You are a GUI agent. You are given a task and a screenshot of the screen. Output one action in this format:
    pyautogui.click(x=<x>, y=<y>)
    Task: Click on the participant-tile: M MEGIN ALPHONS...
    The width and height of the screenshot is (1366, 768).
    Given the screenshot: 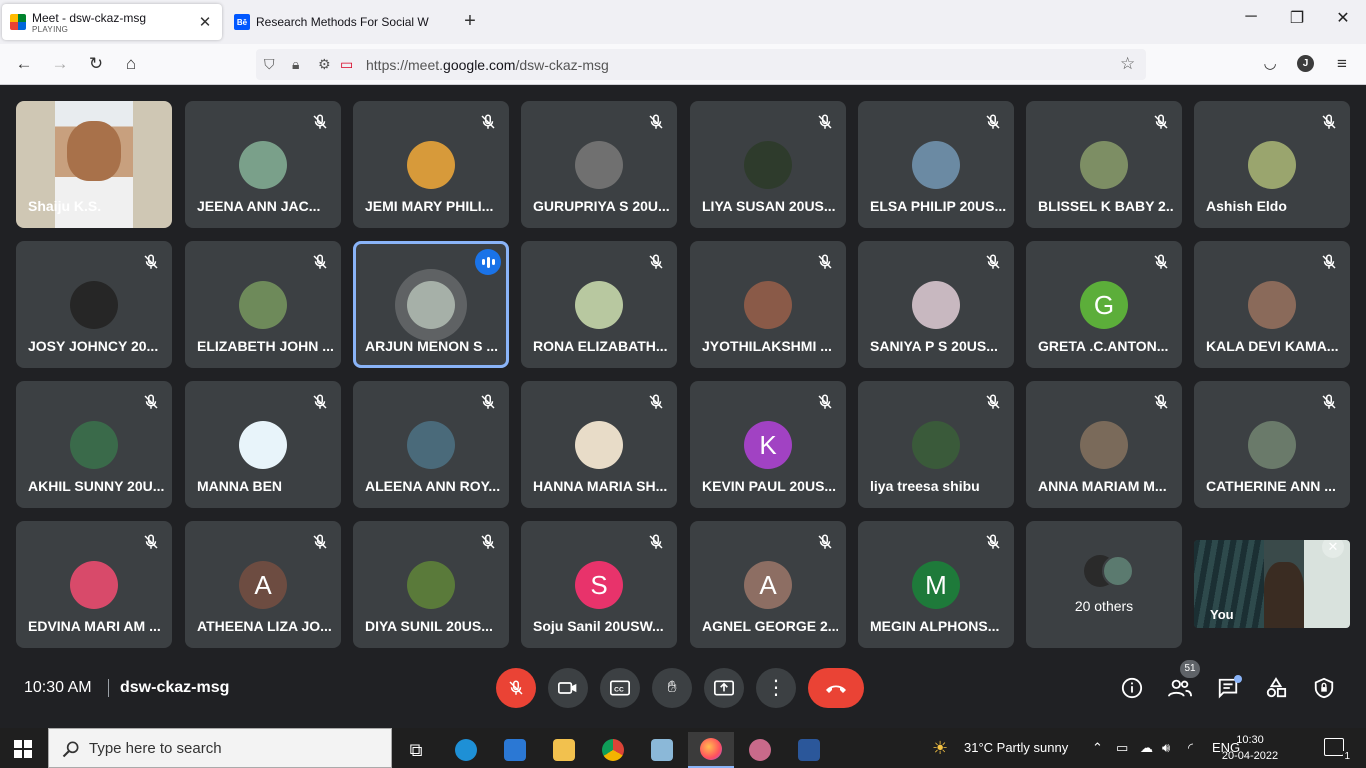 What is the action you would take?
    pyautogui.click(x=936, y=584)
    